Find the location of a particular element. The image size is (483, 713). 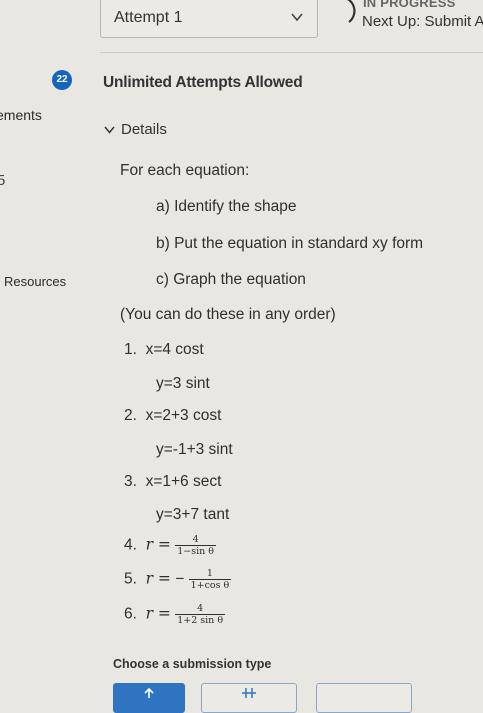

grid-icon is located at coordinates (249, 693).